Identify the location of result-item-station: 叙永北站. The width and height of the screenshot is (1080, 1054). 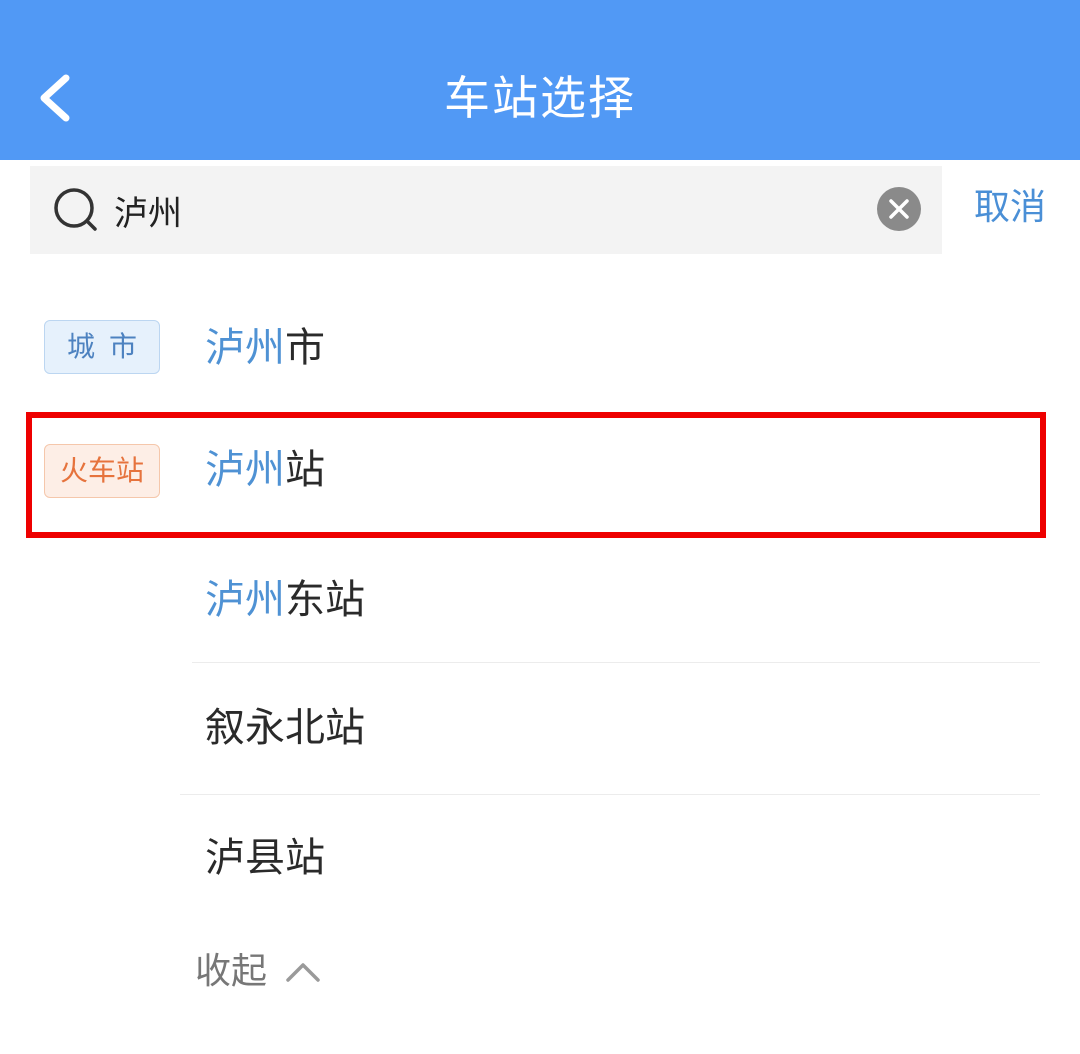
(605, 728).